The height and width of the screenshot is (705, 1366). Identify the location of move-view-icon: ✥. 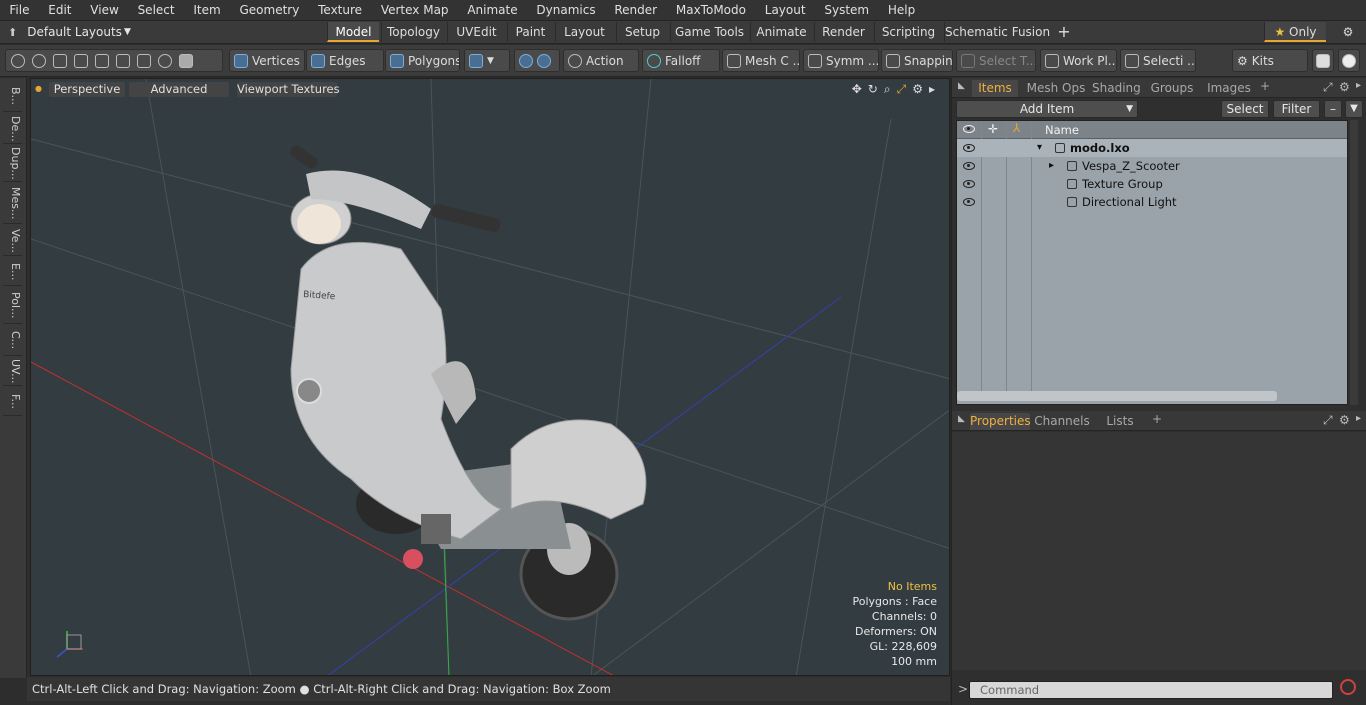
(857, 89).